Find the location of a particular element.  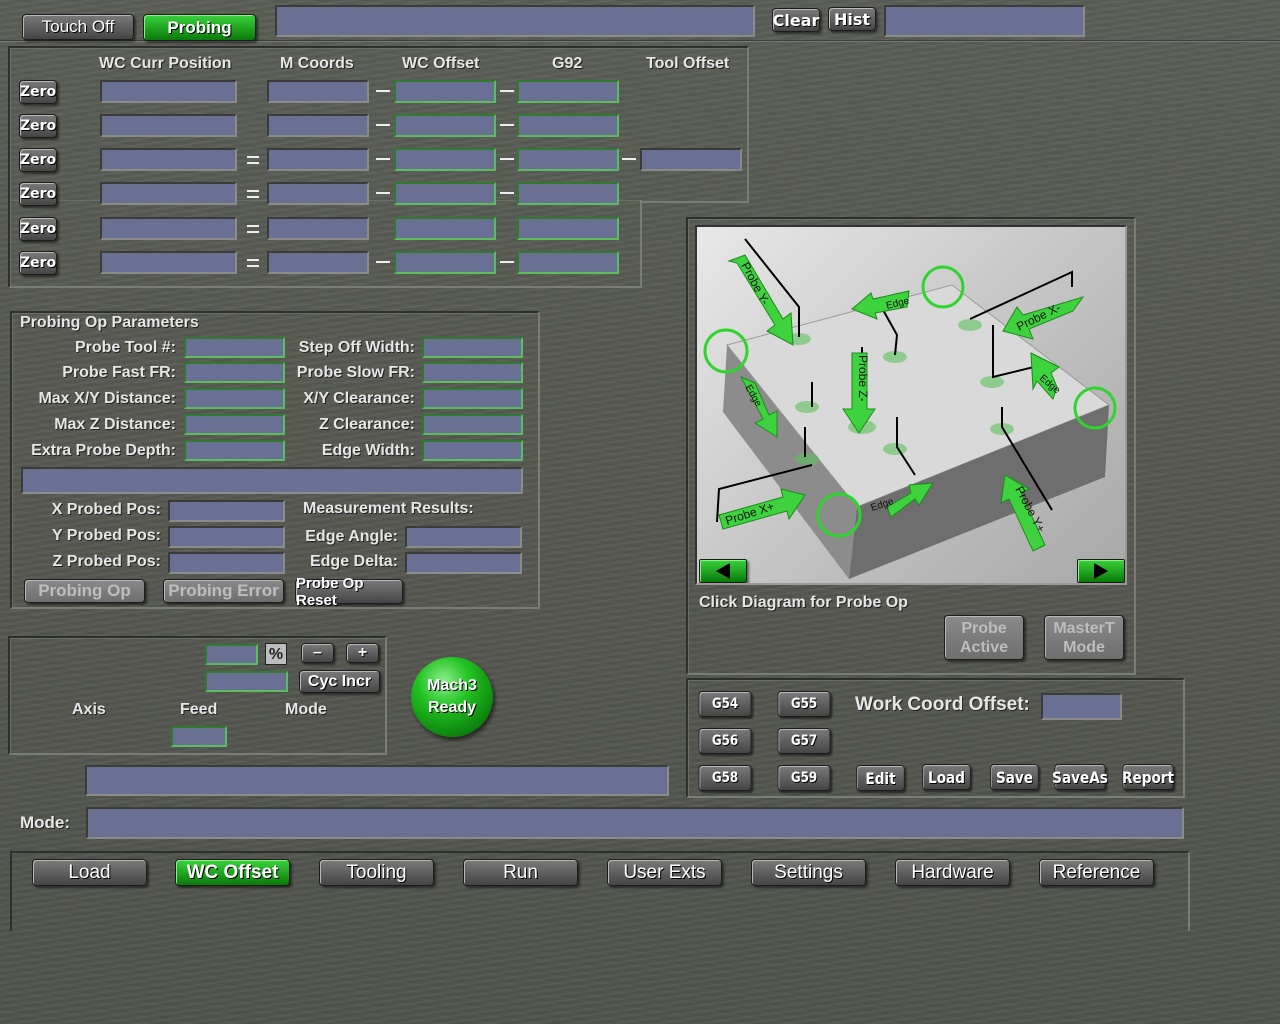

g58-button: G58 is located at coordinates (725, 778).